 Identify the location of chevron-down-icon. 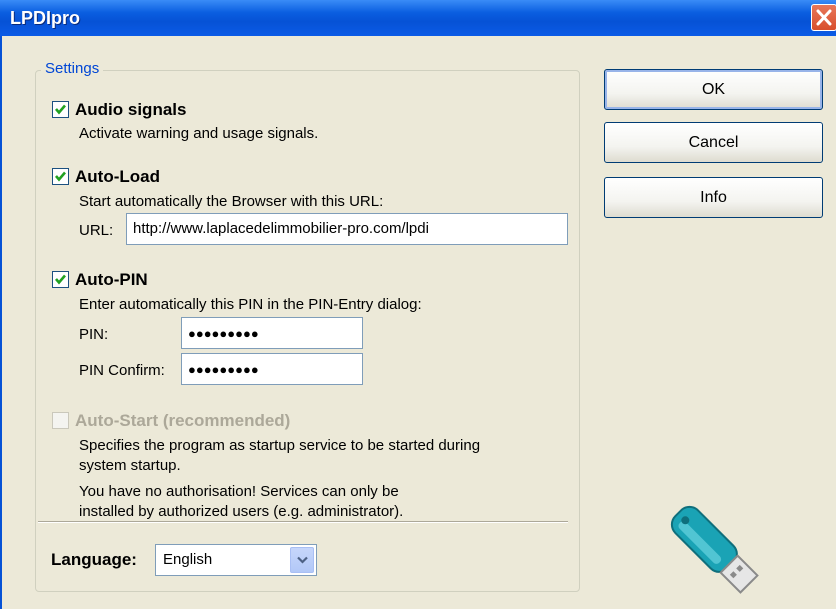
(302, 560).